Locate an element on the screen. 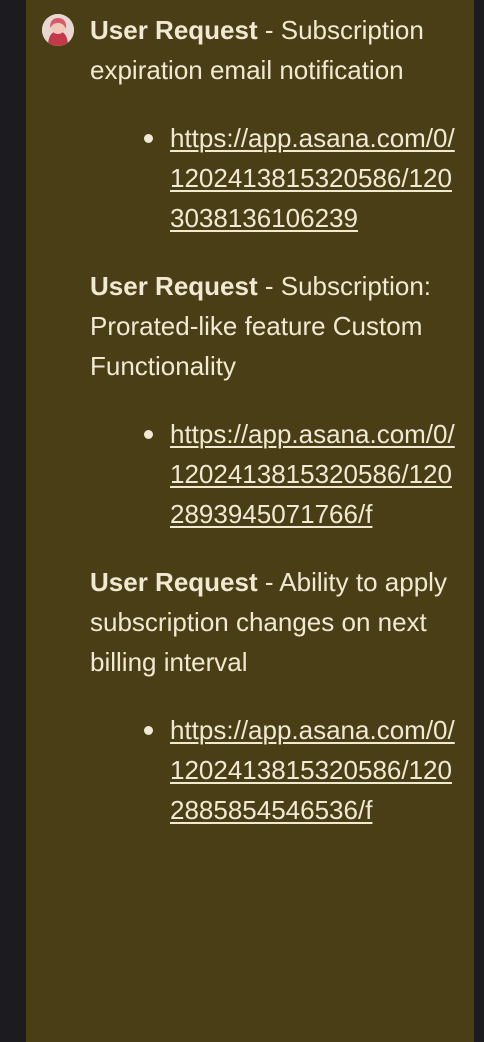 Image resolution: width=484 pixels, height=1042 pixels. avatar-image is located at coordinates (58, 30).